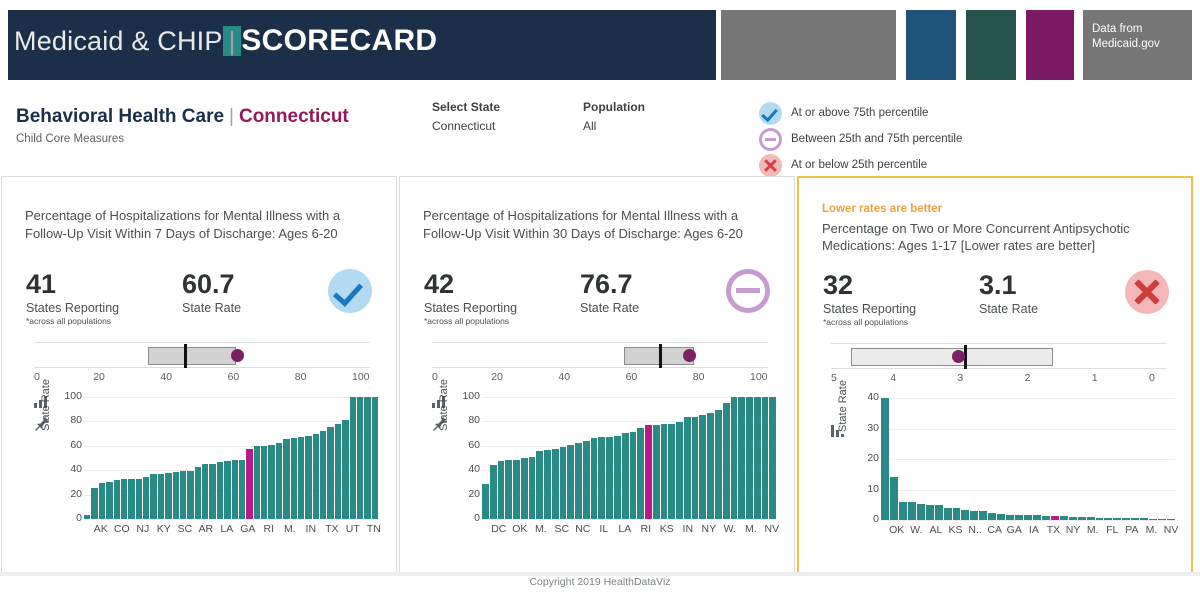  Describe the element at coordinates (466, 116) in the screenshot. I see `filter-select-state: Select State Connecticut` at that location.